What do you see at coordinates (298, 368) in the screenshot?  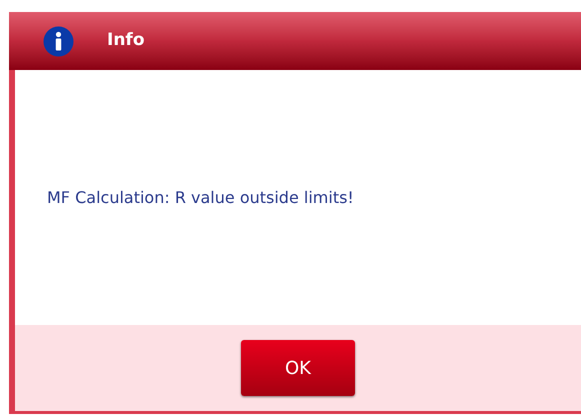 I see `ok-button: OK` at bounding box center [298, 368].